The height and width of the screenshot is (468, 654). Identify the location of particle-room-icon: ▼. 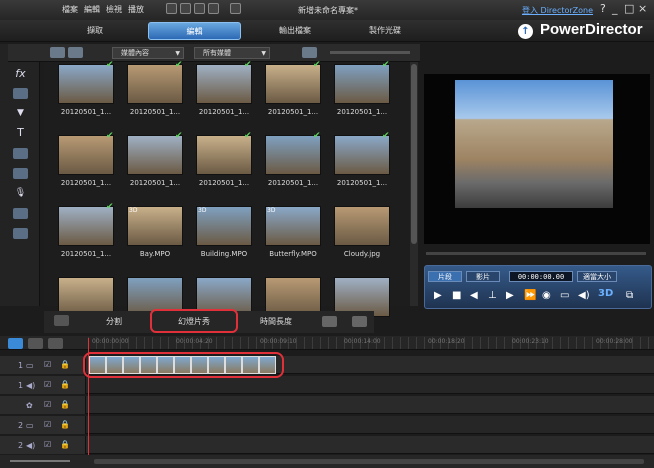
(20, 113).